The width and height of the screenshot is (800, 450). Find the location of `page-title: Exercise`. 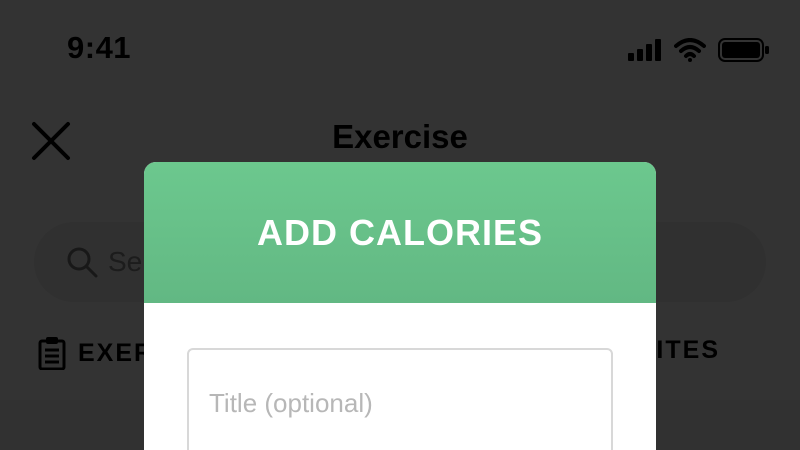

page-title: Exercise is located at coordinates (400, 136).